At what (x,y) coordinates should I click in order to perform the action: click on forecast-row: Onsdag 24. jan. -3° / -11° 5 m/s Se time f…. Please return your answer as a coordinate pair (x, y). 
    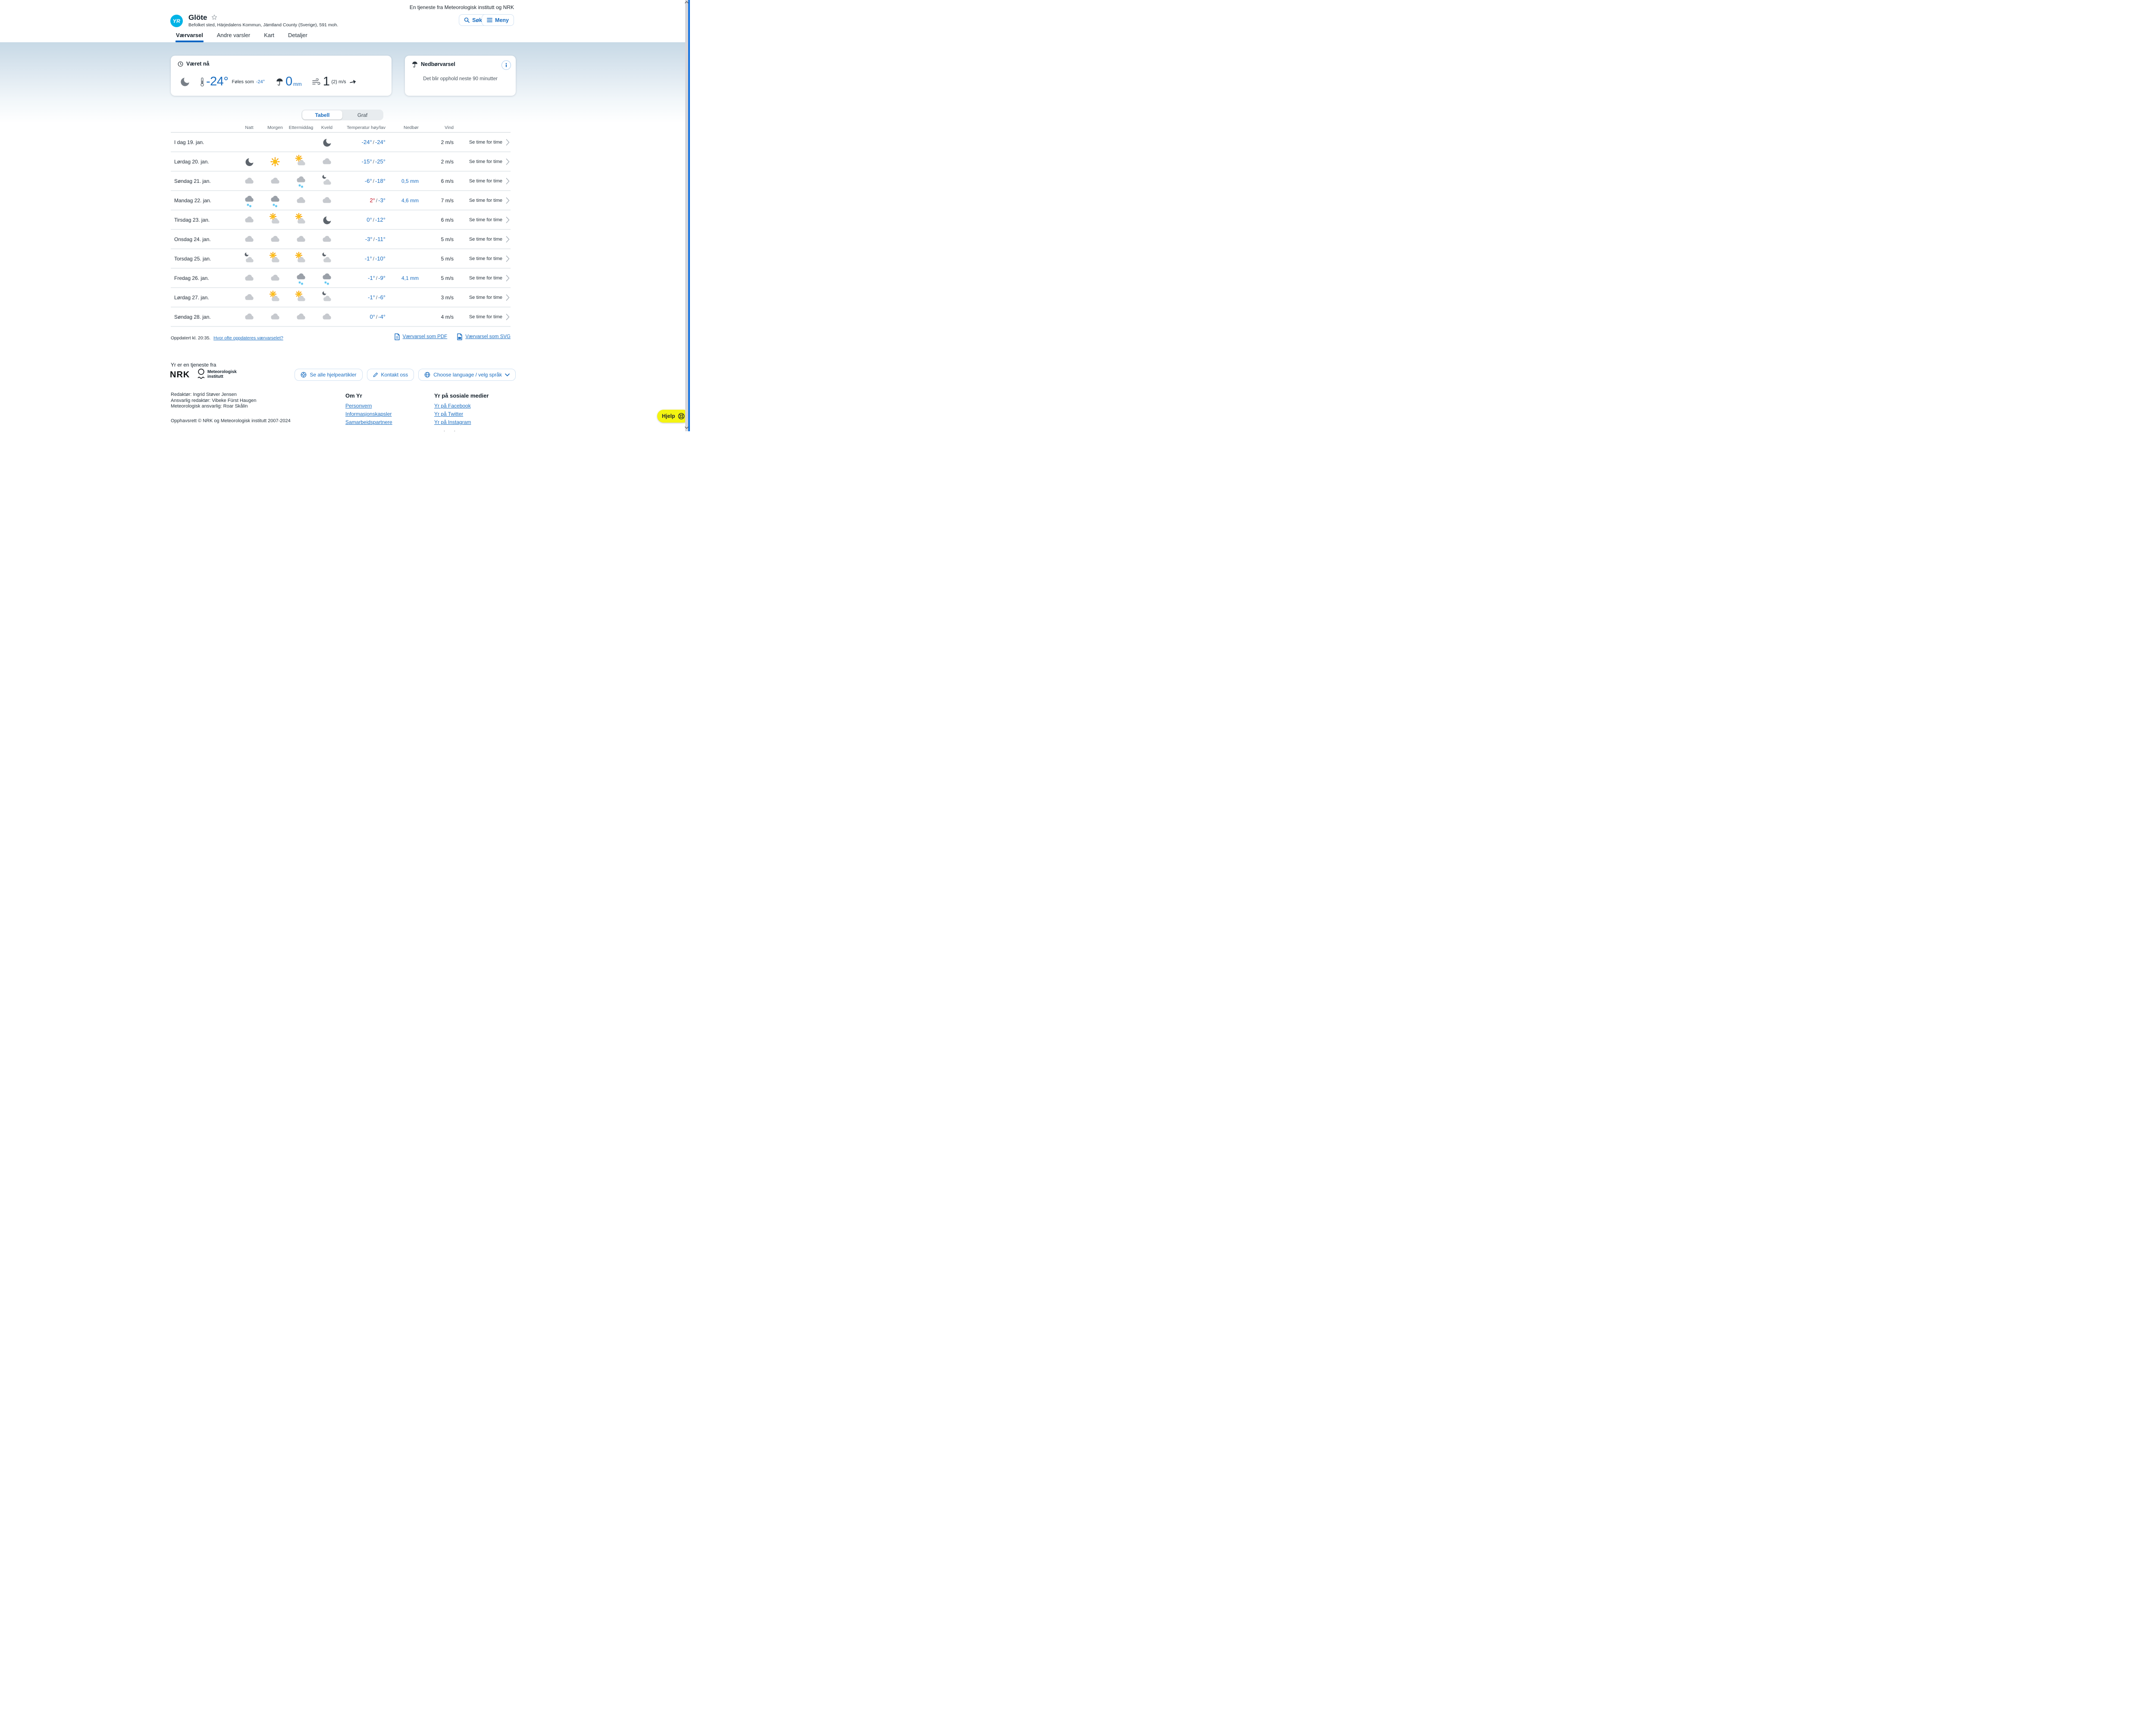
    Looking at the image, I should click on (341, 240).